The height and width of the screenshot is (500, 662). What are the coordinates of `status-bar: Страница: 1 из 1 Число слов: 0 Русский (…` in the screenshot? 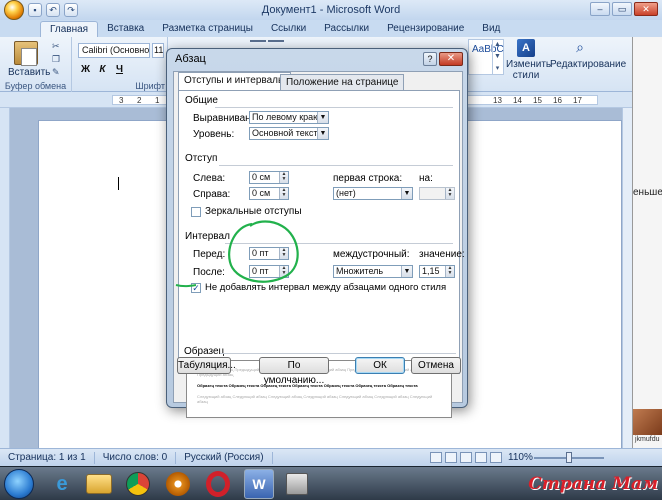 It's located at (331, 457).